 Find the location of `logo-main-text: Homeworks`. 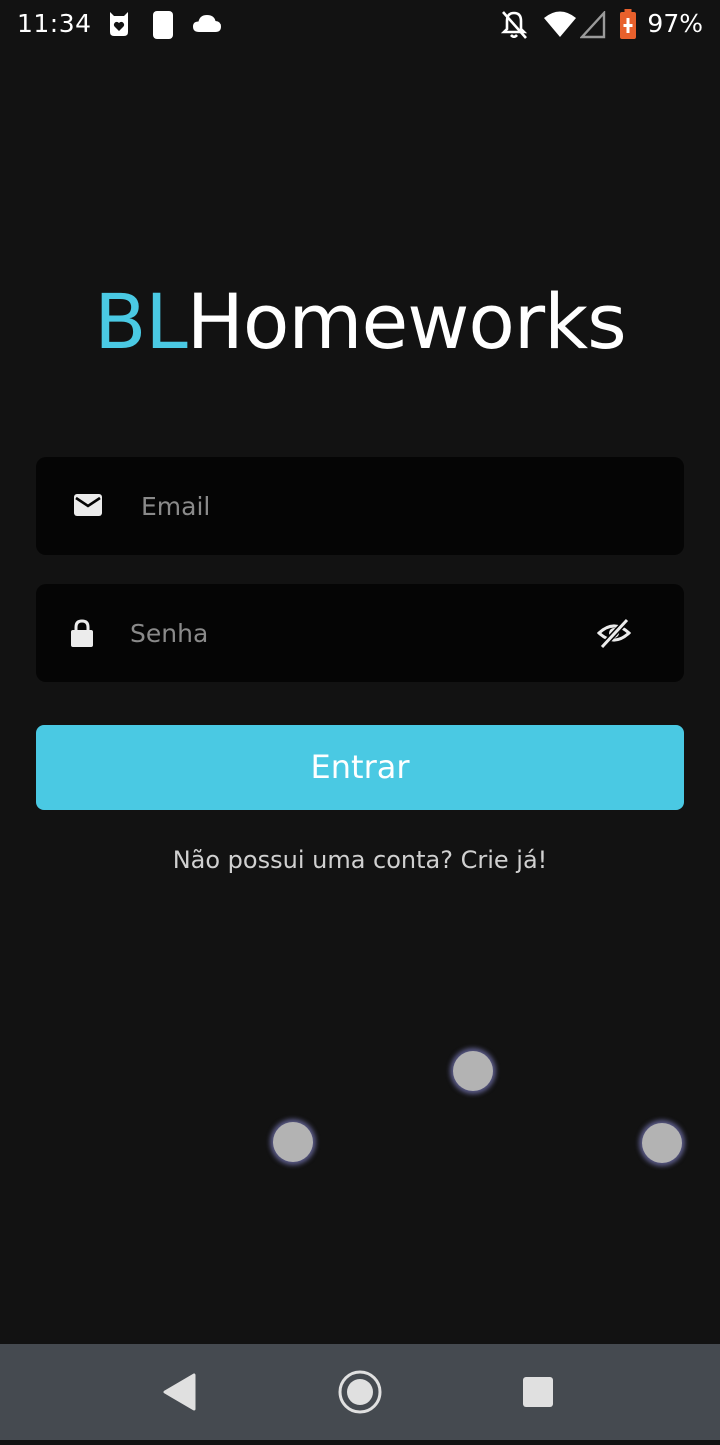

logo-main-text: Homeworks is located at coordinates (406, 321).